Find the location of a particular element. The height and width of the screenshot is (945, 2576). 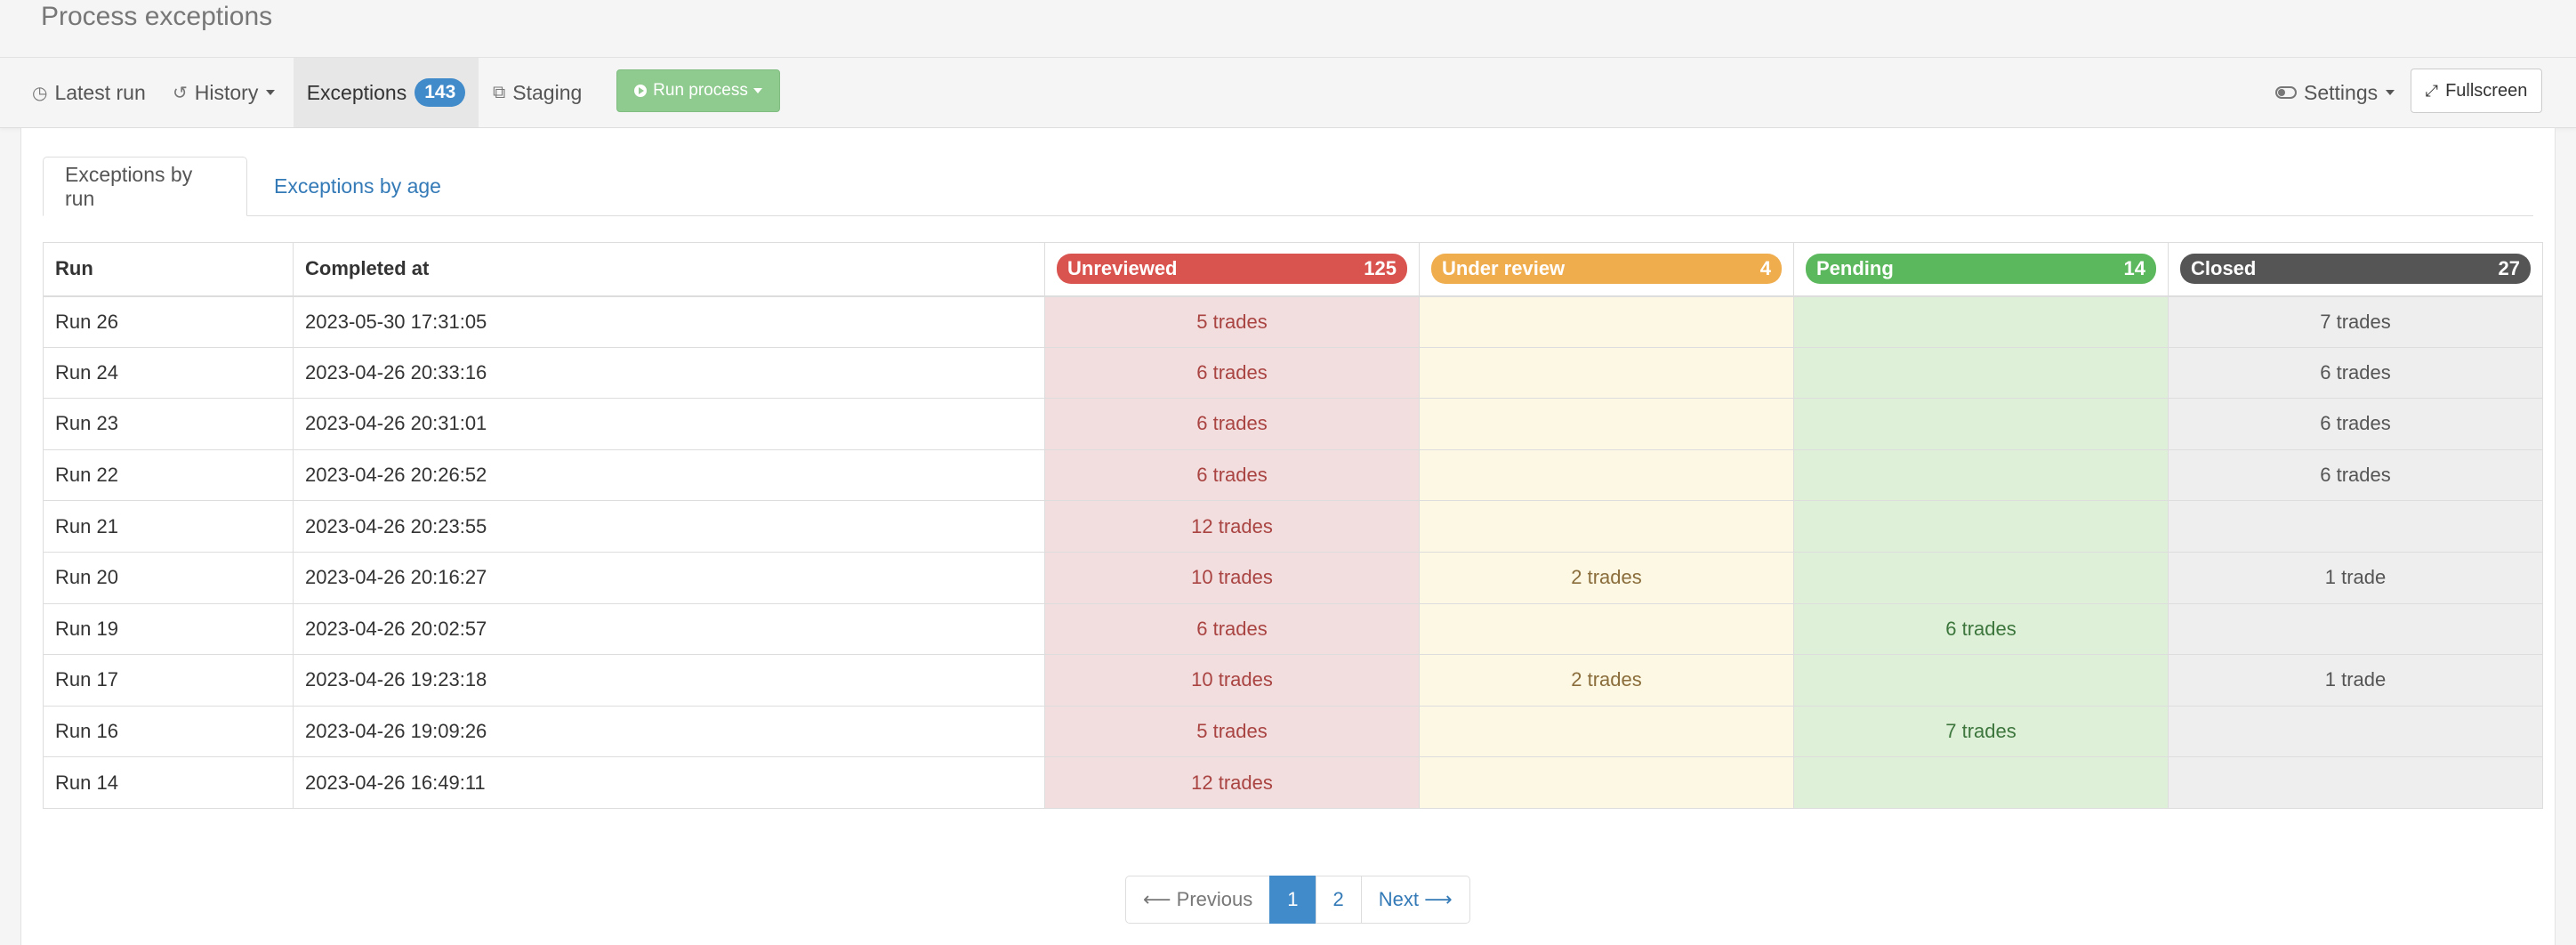

table-row: Run 14 2023-04-26 16:49:11 12 trades is located at coordinates (1293, 782).